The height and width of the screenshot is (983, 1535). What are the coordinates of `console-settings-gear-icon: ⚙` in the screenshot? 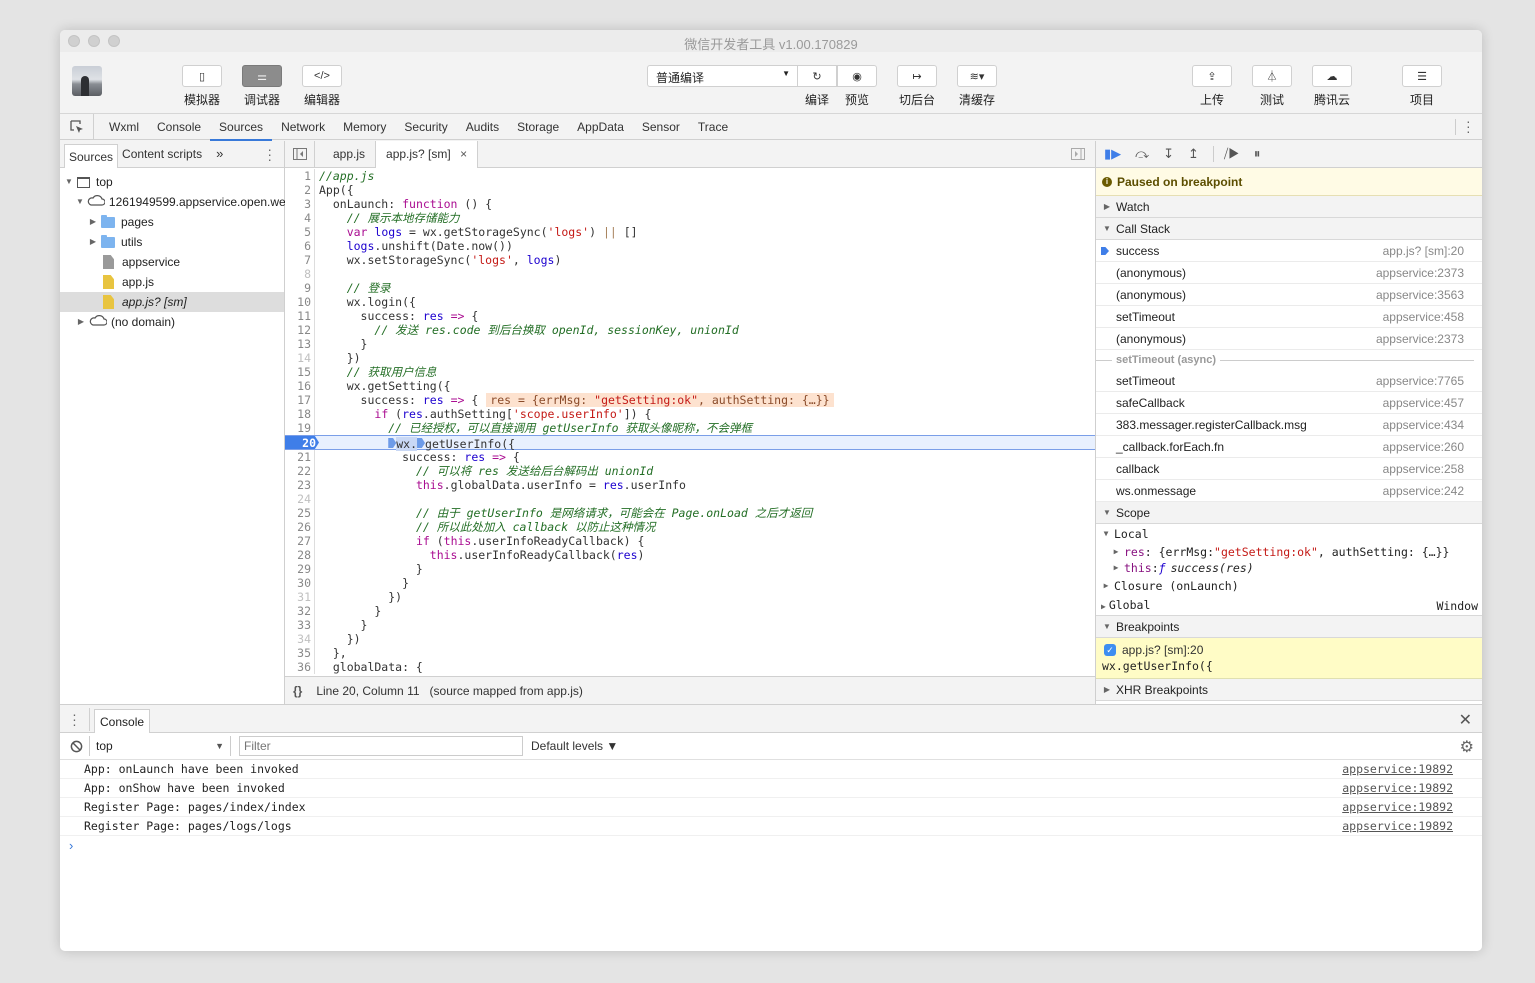 It's located at (1467, 747).